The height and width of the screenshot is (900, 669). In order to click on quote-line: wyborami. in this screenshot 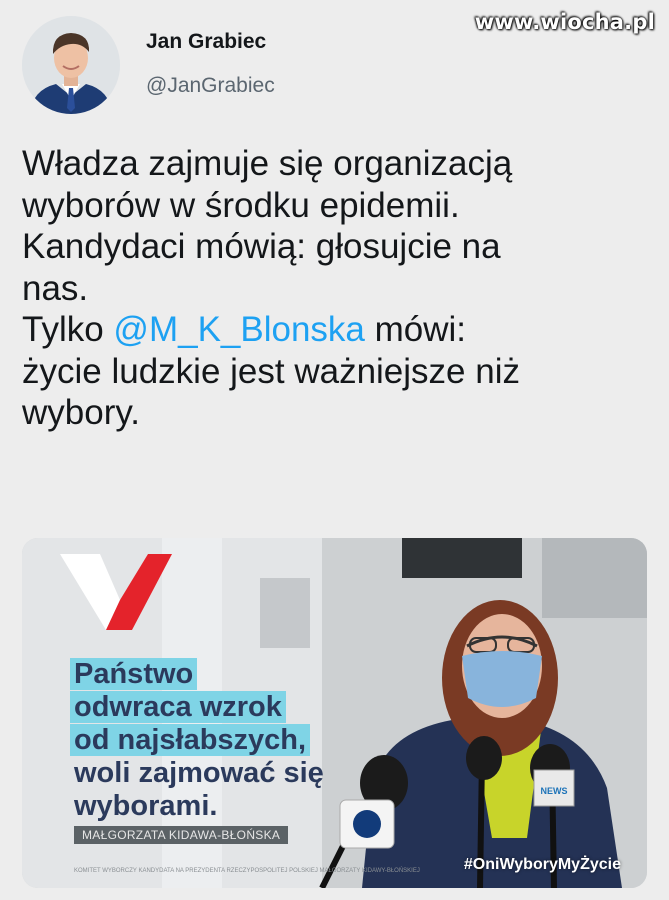, I will do `click(146, 806)`.